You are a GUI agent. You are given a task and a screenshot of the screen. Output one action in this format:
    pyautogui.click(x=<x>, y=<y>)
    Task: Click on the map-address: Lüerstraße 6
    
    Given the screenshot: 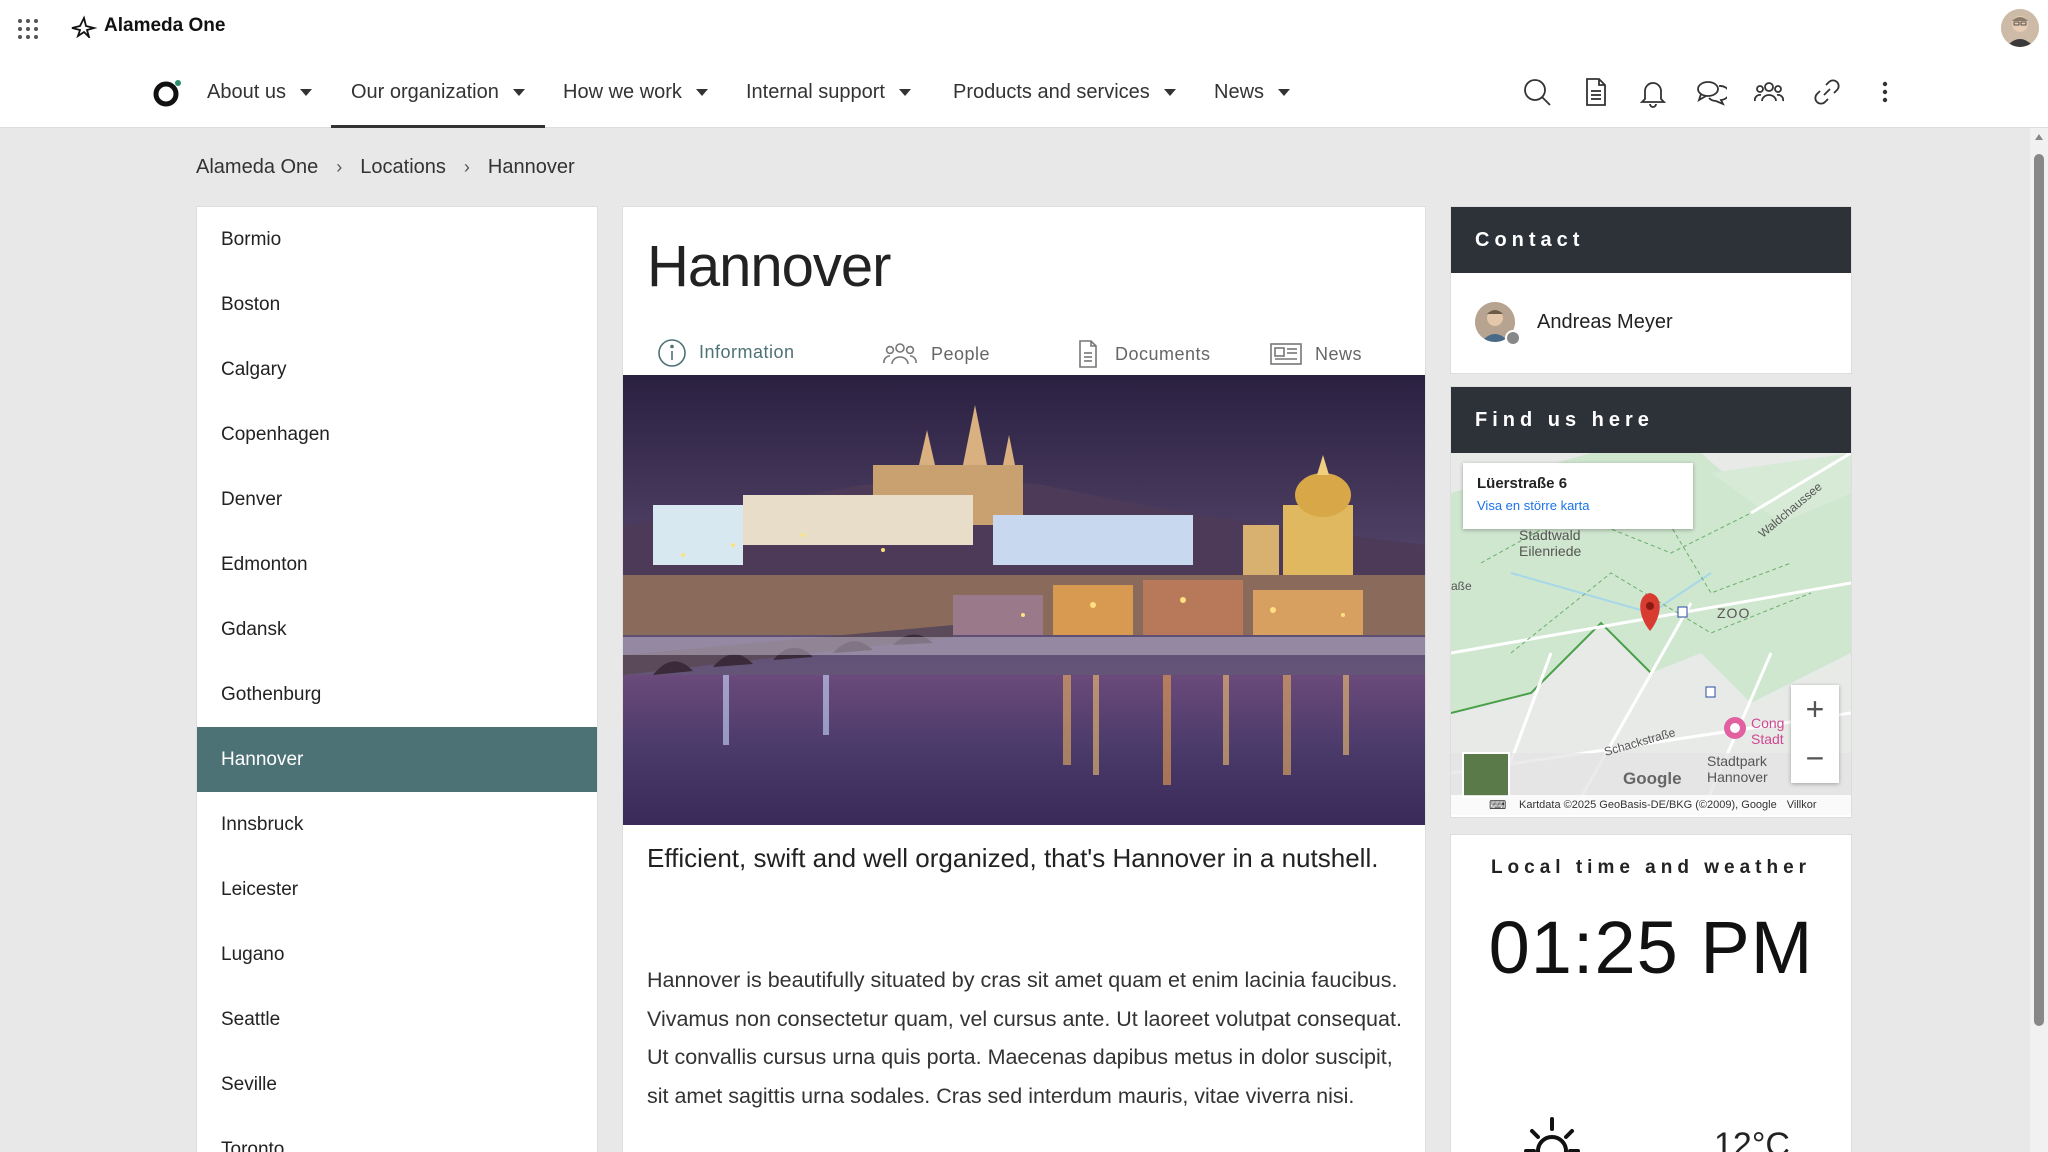 What is the action you would take?
    pyautogui.click(x=1522, y=483)
    